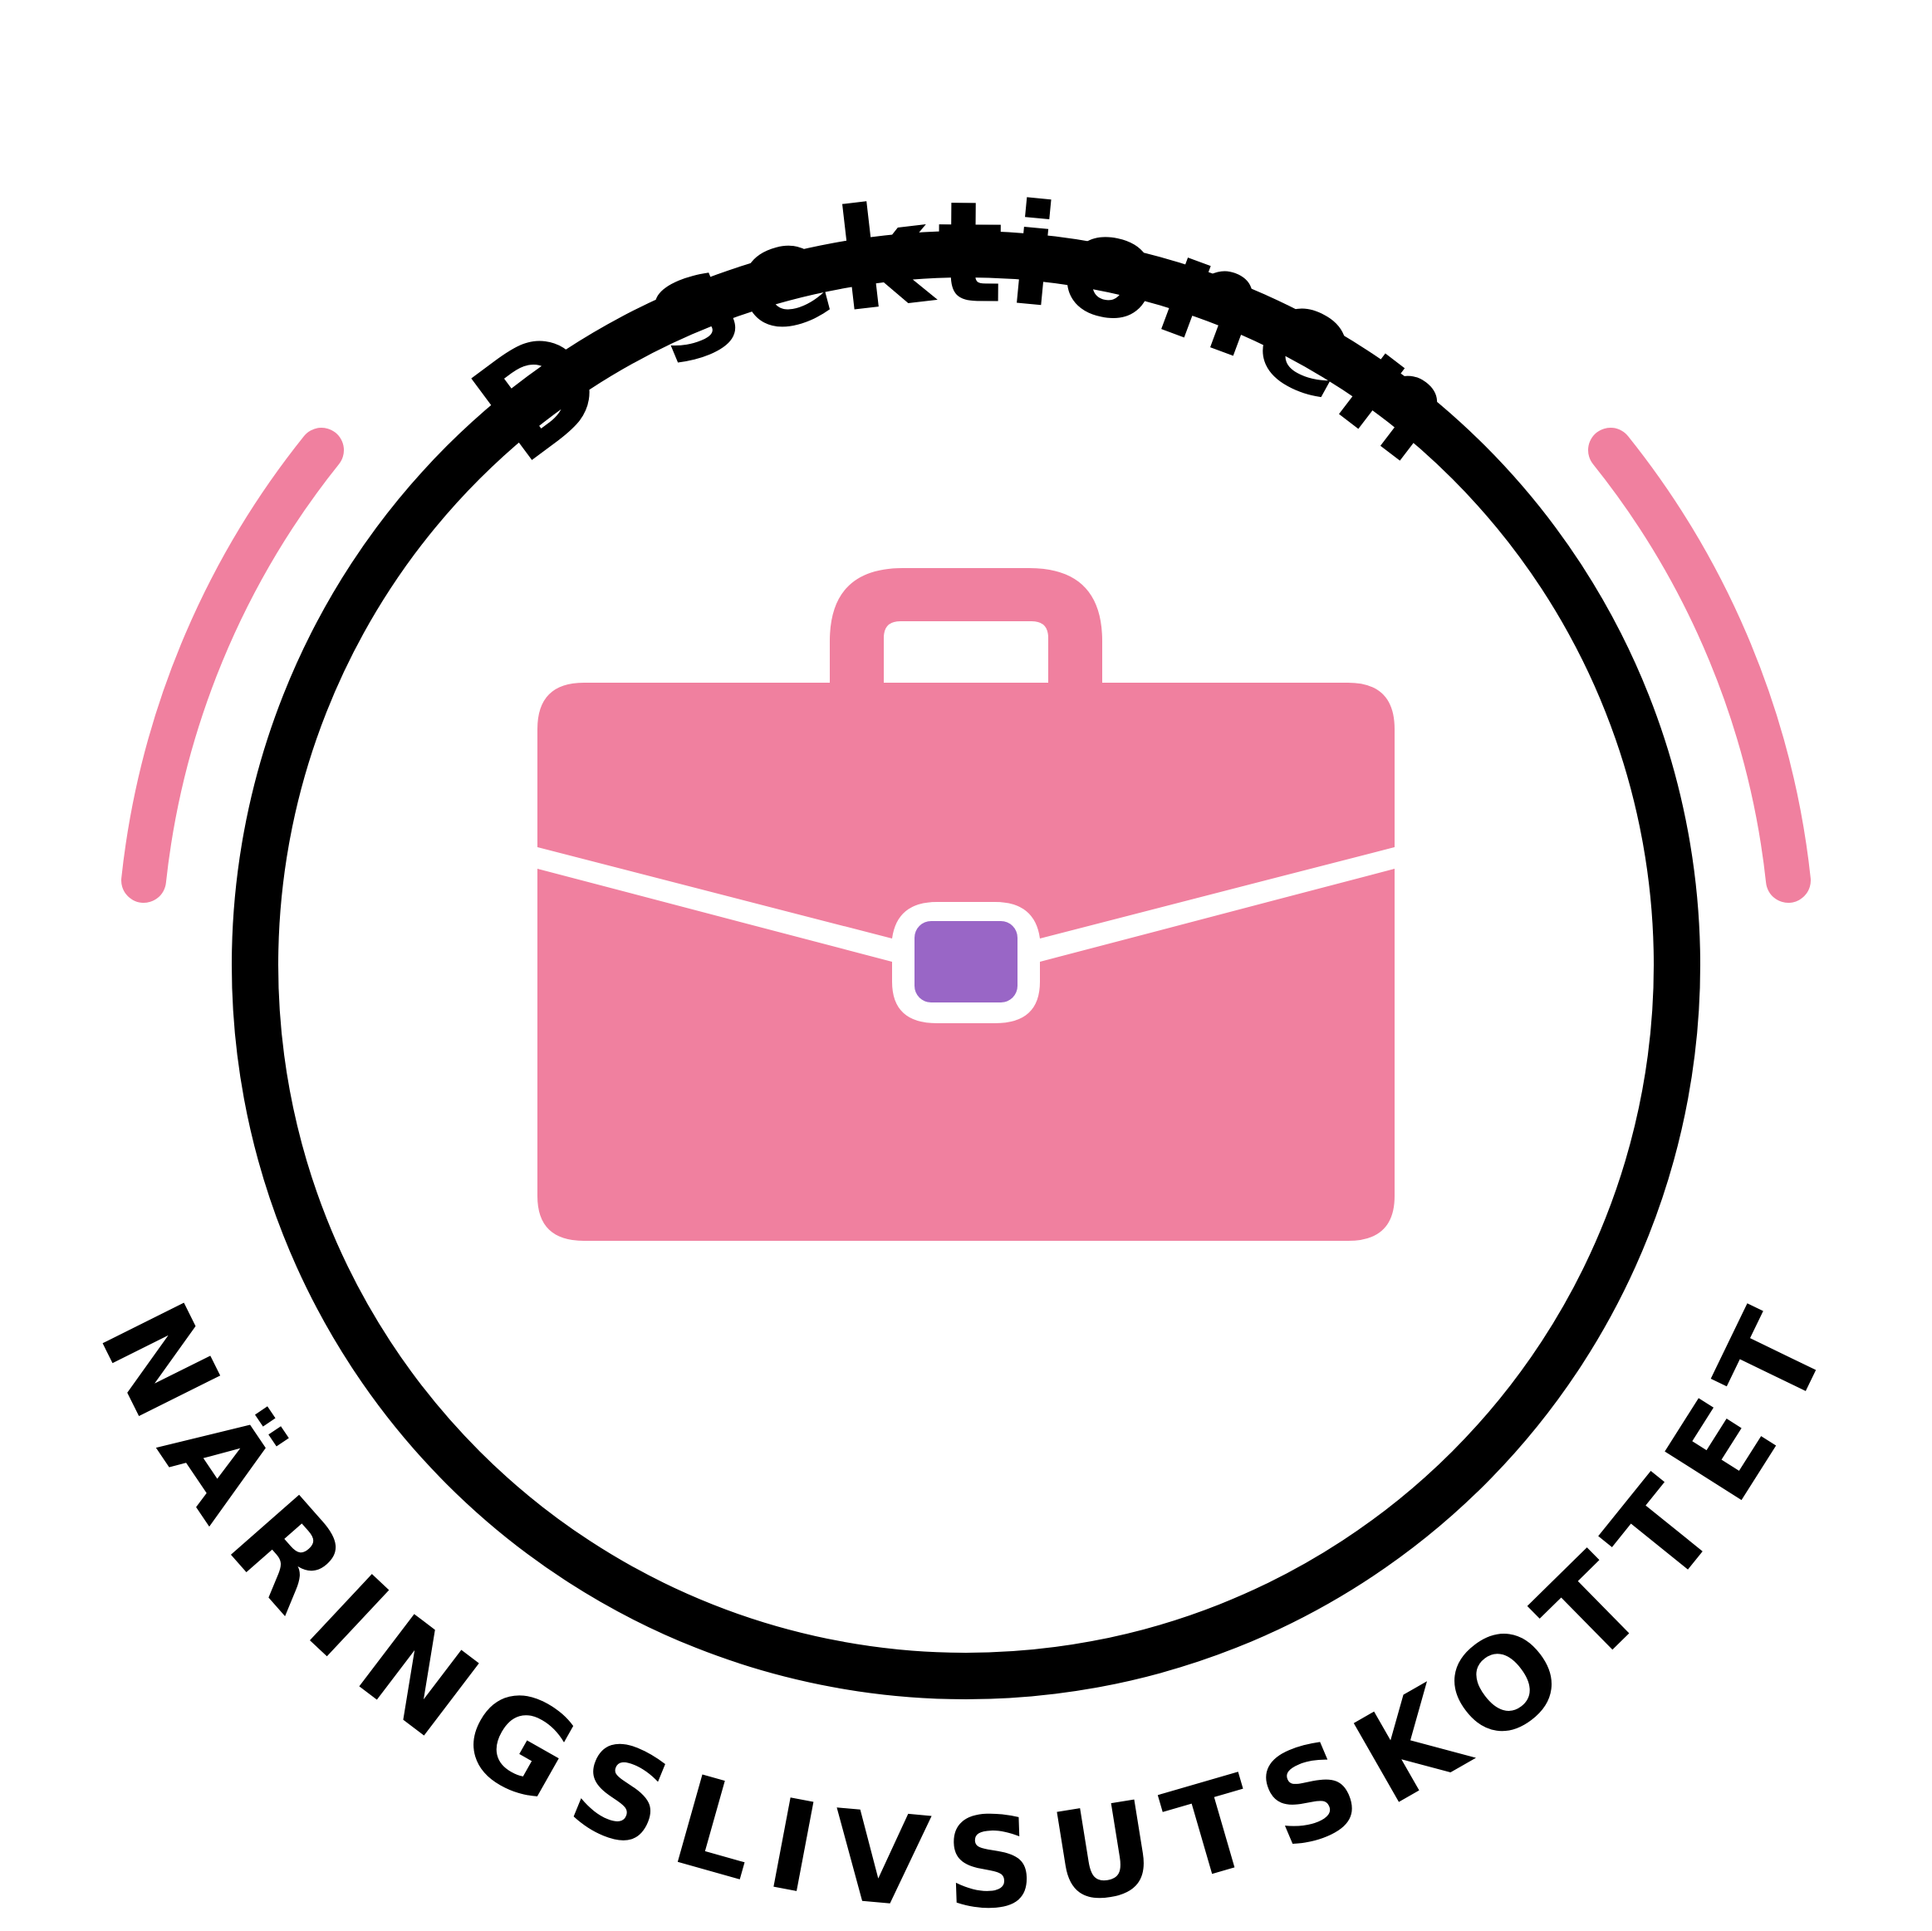 The image size is (1932, 1931). Describe the element at coordinates (232, 665) in the screenshot. I see `left-accent-arc` at that location.